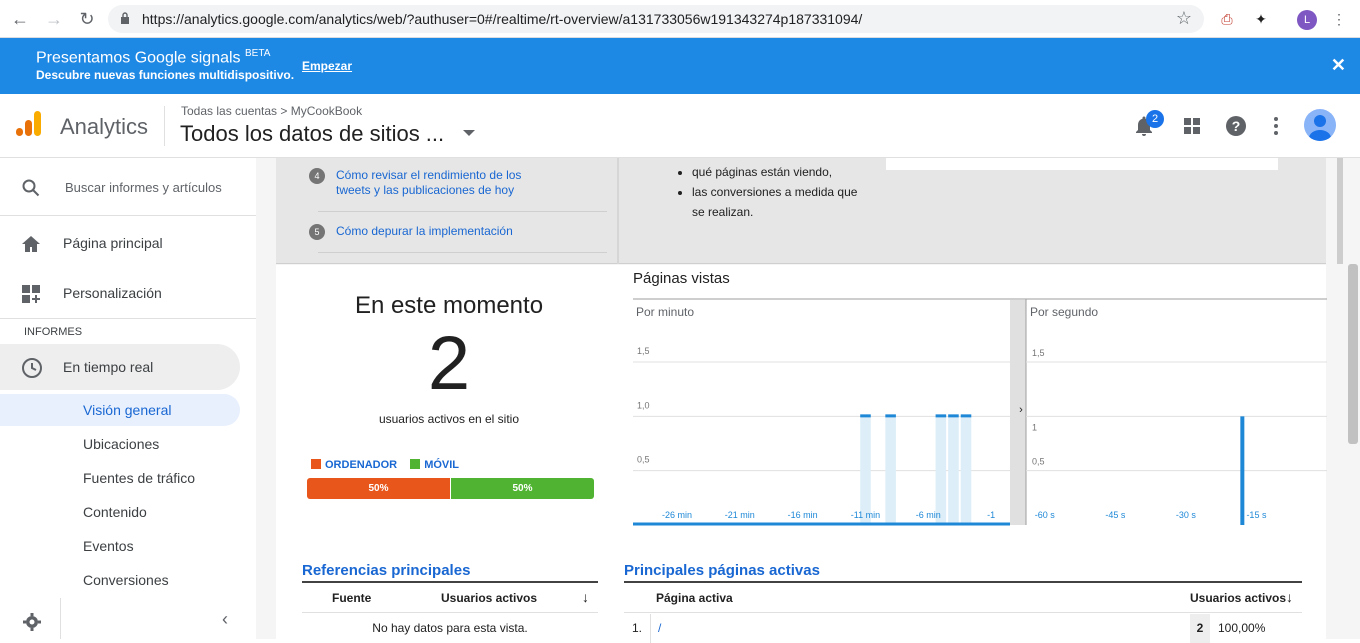 The height and width of the screenshot is (643, 1360). I want to click on collapse-chevron-icon: ‹, so click(225, 619).